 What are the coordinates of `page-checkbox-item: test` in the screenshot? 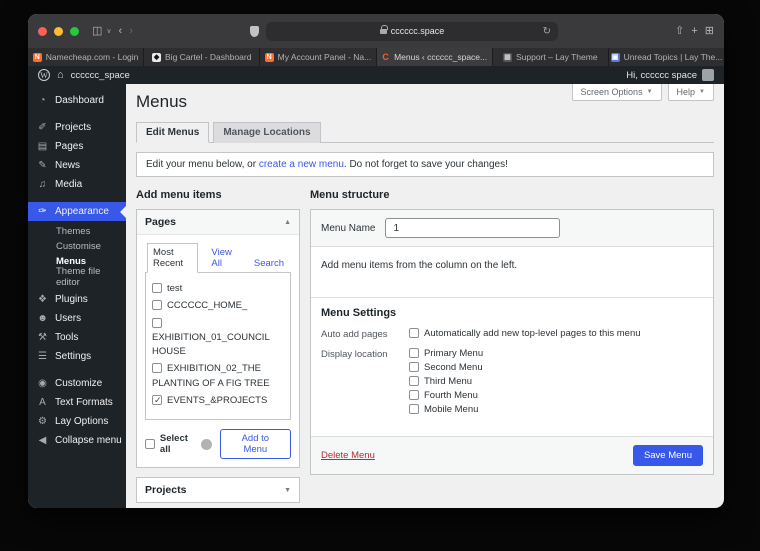 It's located at (218, 289).